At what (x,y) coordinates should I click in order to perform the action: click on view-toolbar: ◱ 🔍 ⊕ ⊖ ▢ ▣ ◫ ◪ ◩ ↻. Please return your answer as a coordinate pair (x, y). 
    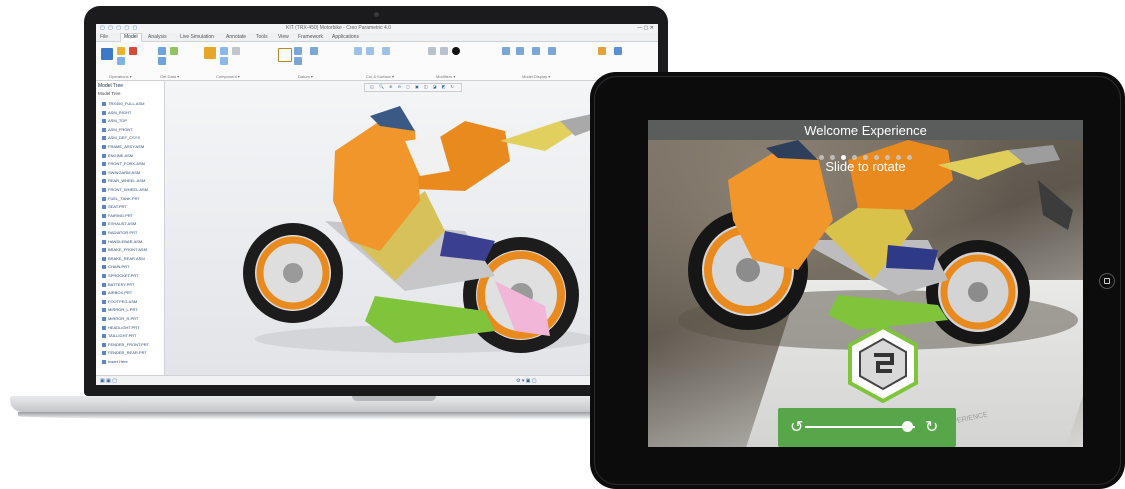
    Looking at the image, I should click on (413, 87).